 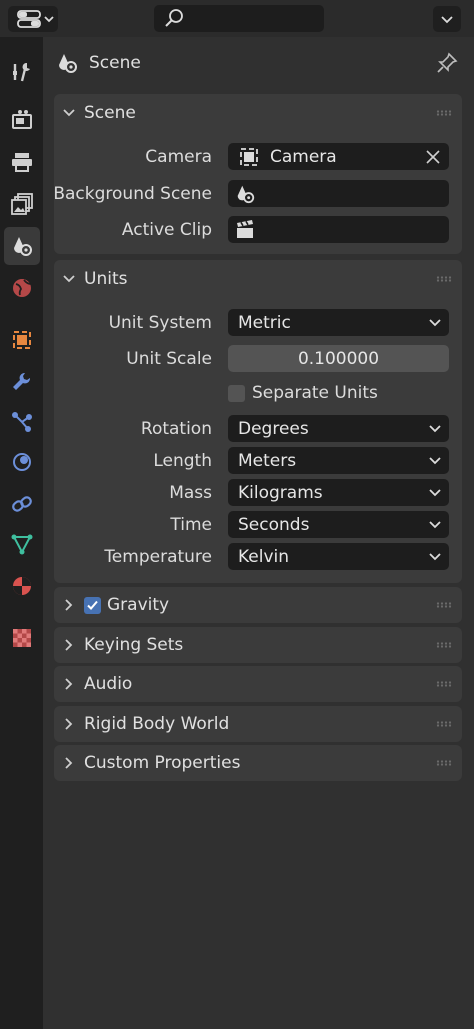 I want to click on context-title: Scene, so click(x=115, y=63).